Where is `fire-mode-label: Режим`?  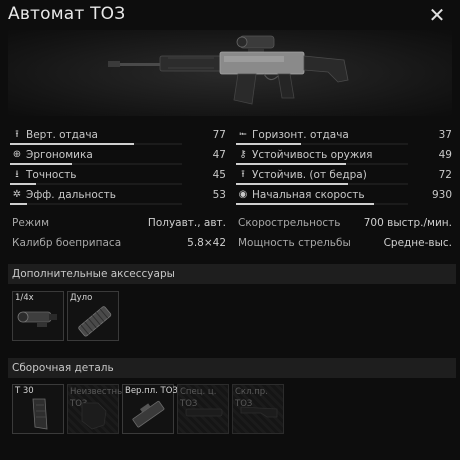
fire-mode-label: Режим is located at coordinates (30, 223).